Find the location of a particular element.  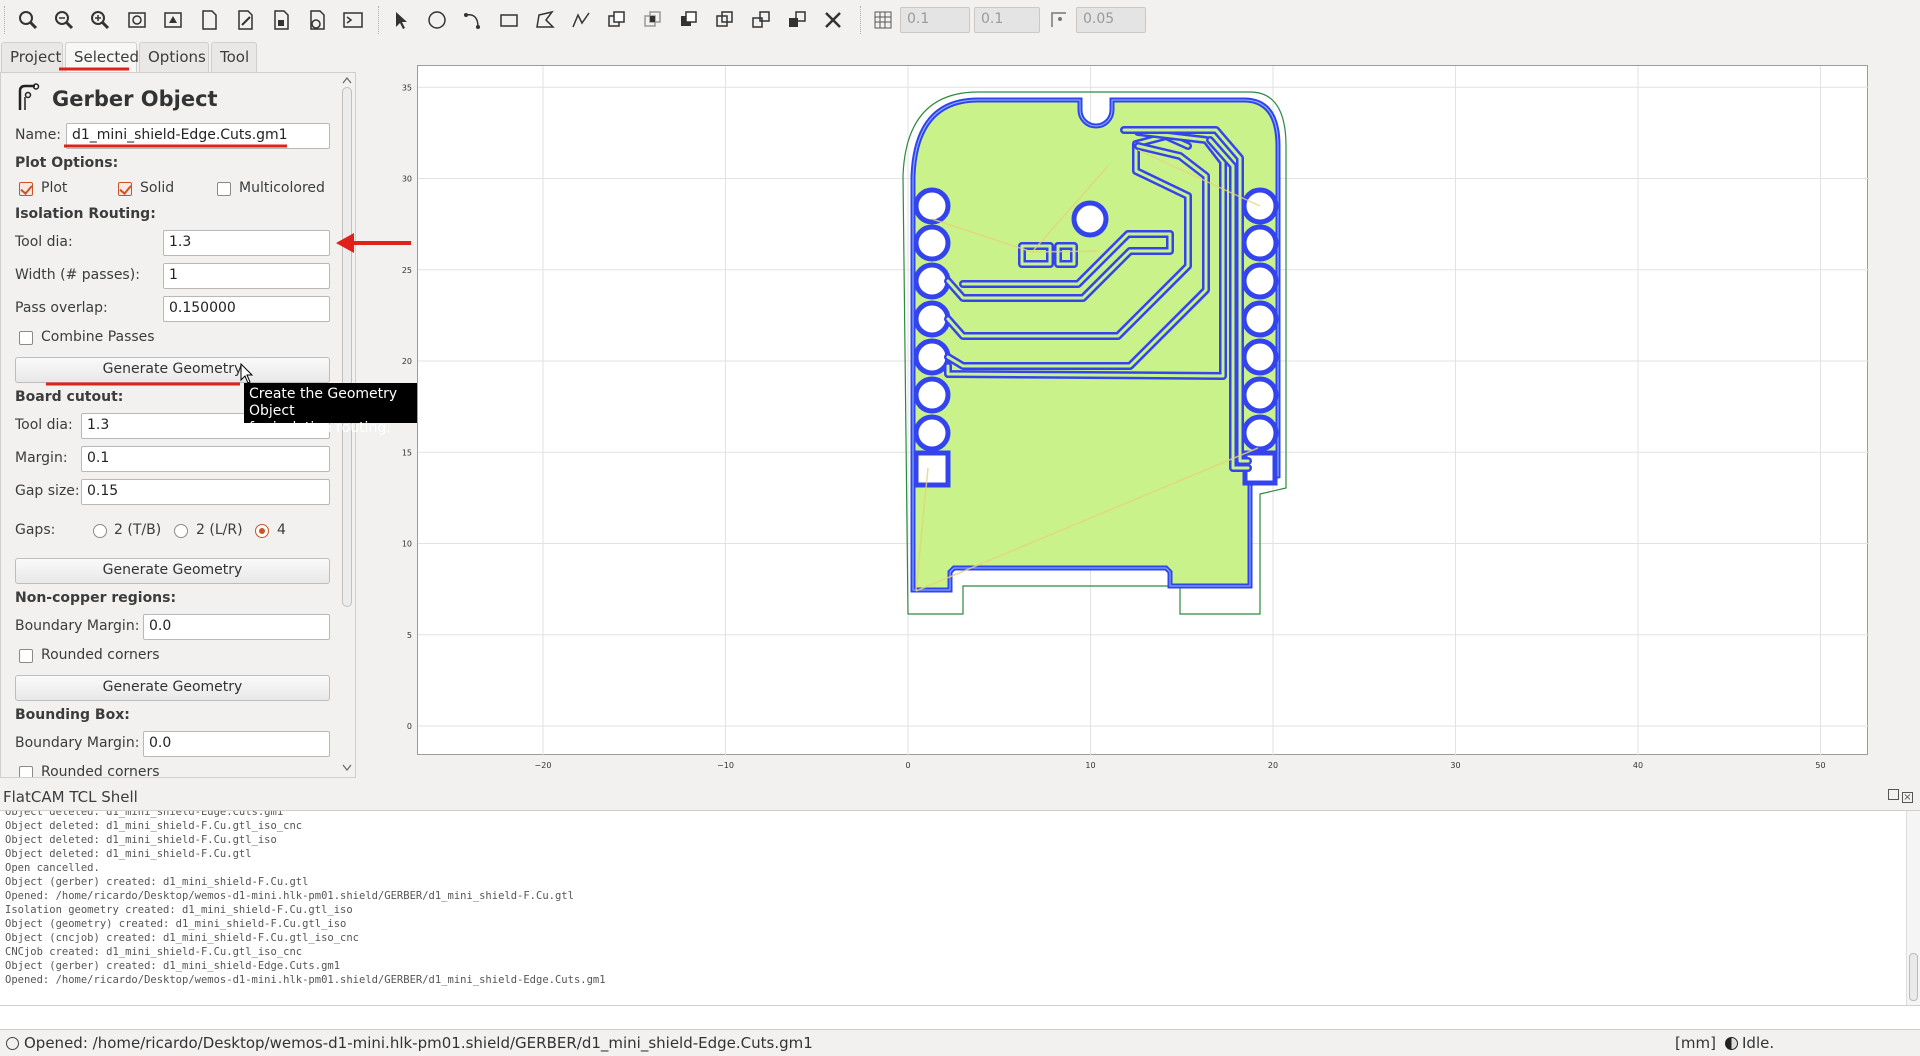

toolbar-handle is located at coordinates (5, 20).